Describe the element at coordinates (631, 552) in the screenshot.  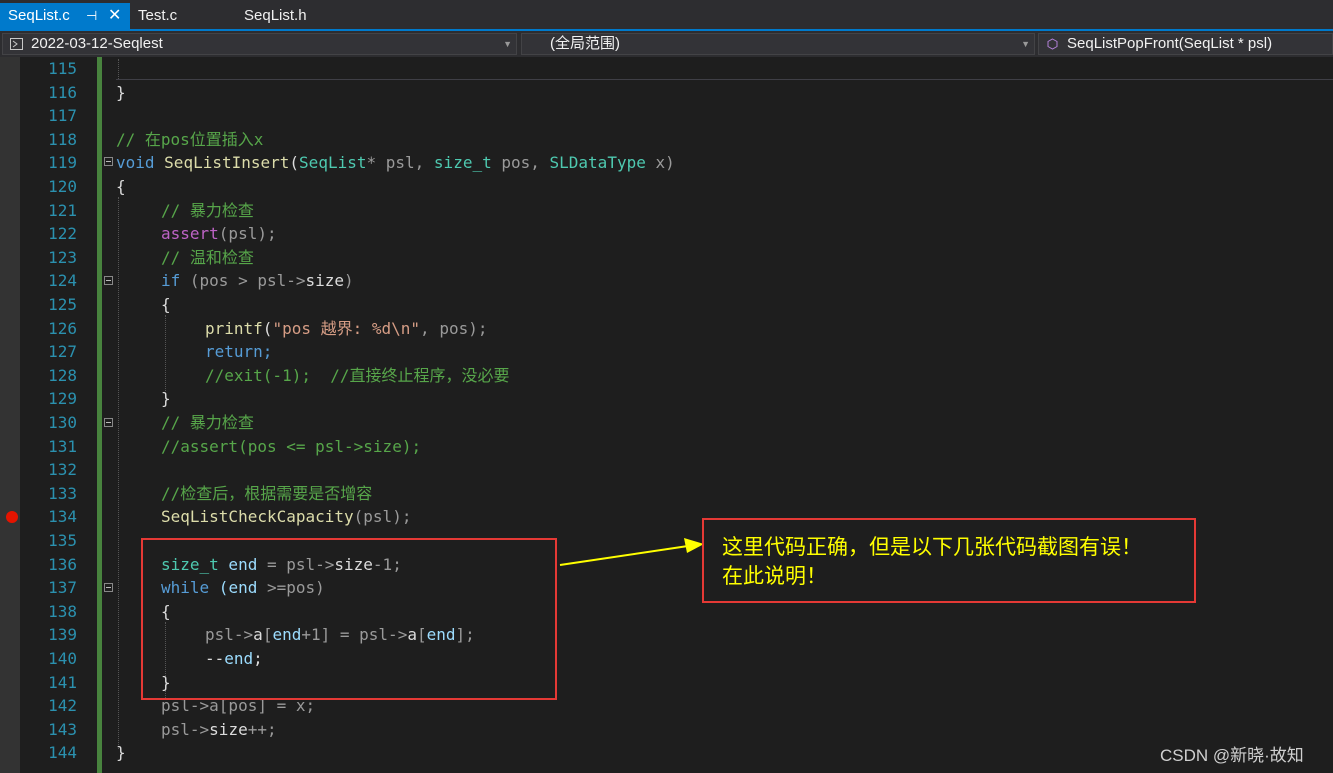
I see `annotation-arrow` at that location.